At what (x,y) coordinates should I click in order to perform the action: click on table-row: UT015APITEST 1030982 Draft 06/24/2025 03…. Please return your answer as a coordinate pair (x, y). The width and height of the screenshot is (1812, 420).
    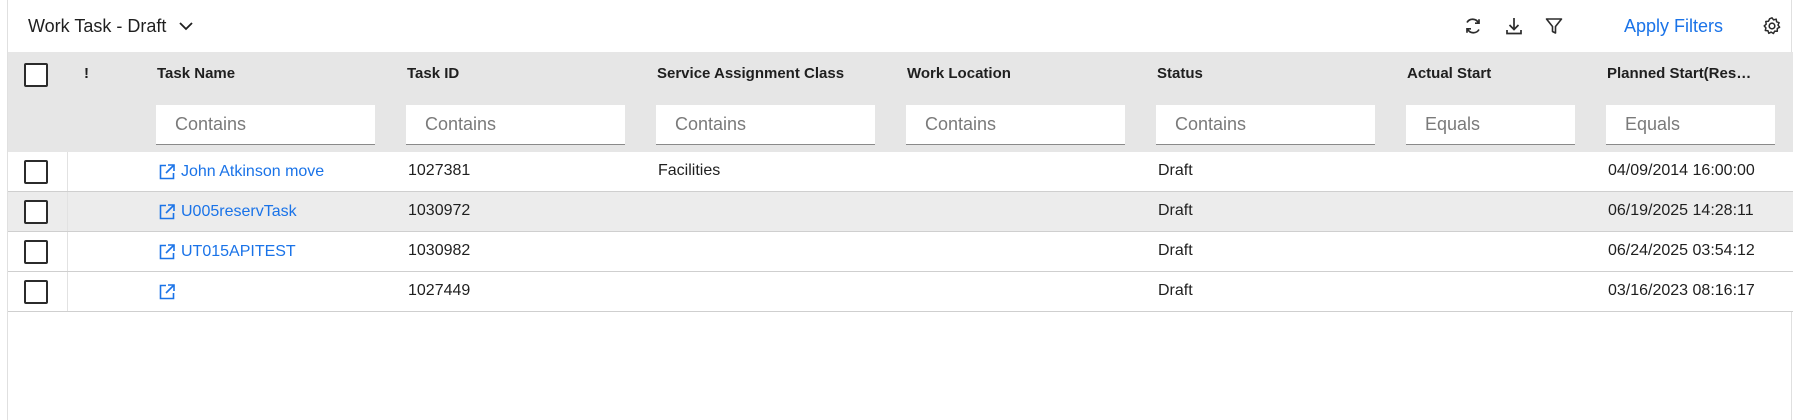
    Looking at the image, I should click on (900, 252).